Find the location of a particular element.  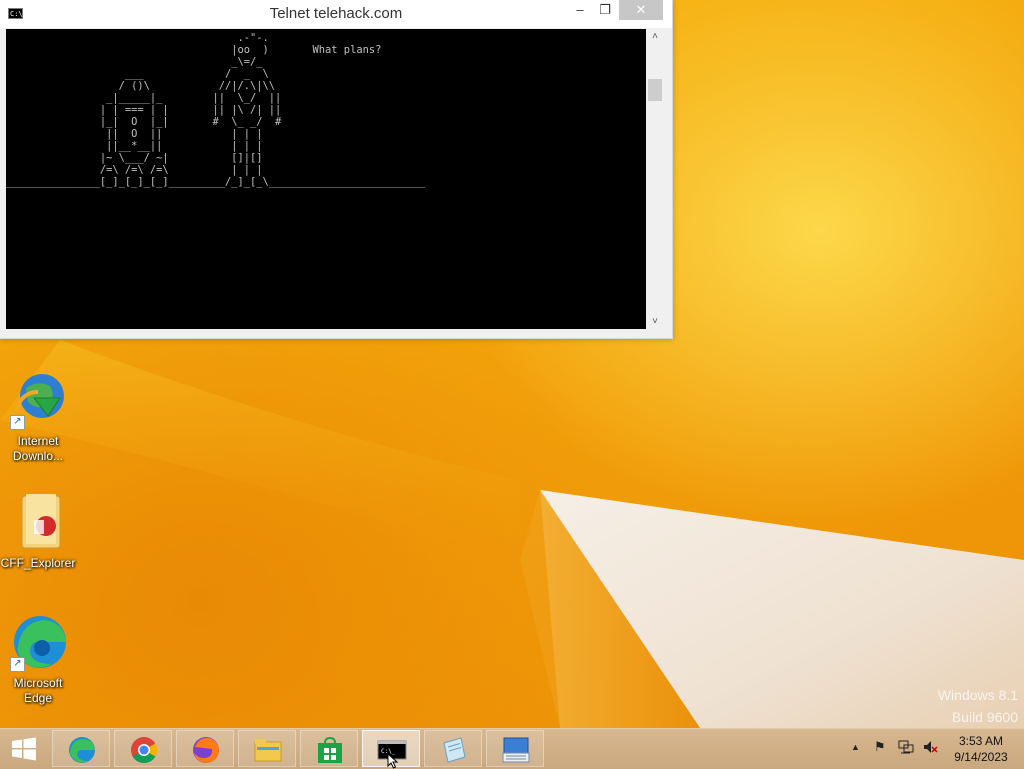

taskbar-button-command-prompt: C:\_ is located at coordinates (391, 749).